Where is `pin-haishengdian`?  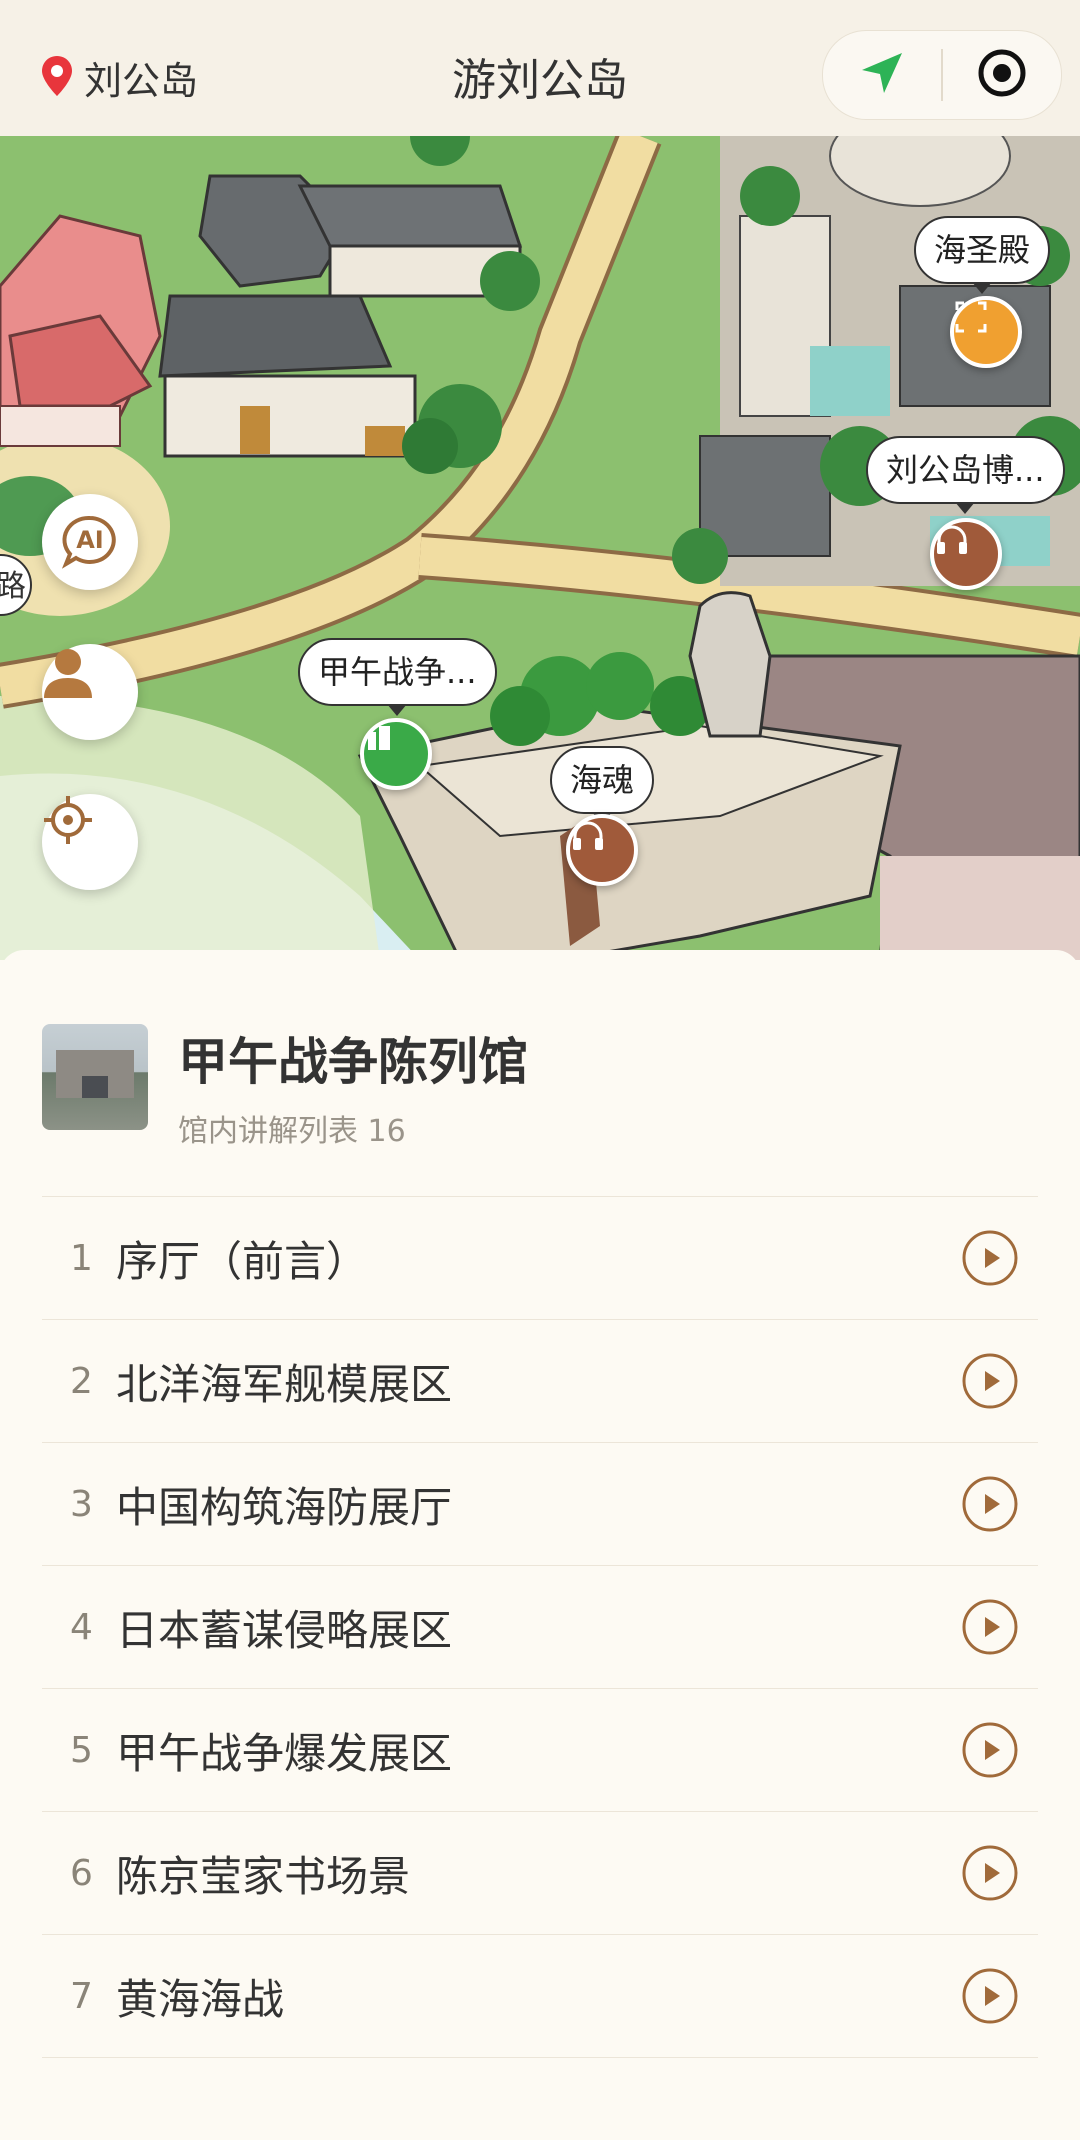 pin-haishengdian is located at coordinates (986, 332).